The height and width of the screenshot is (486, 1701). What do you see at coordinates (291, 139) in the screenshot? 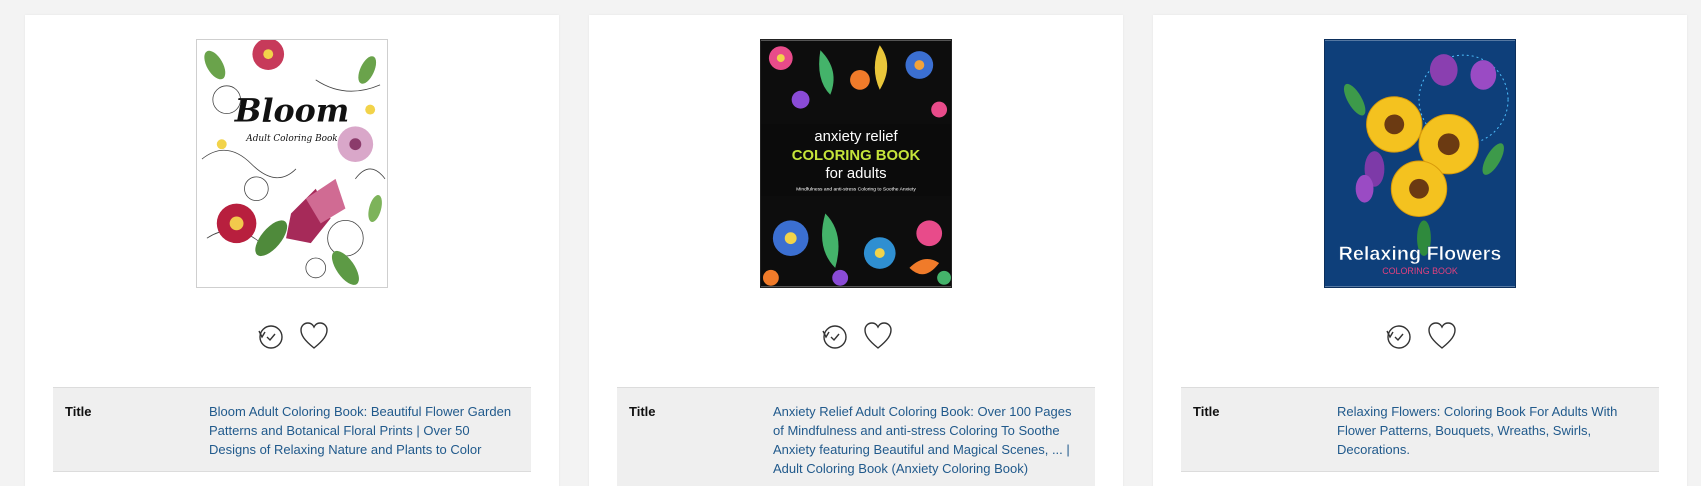
I see `cover-subtitle: Adult Coloring Book` at bounding box center [291, 139].